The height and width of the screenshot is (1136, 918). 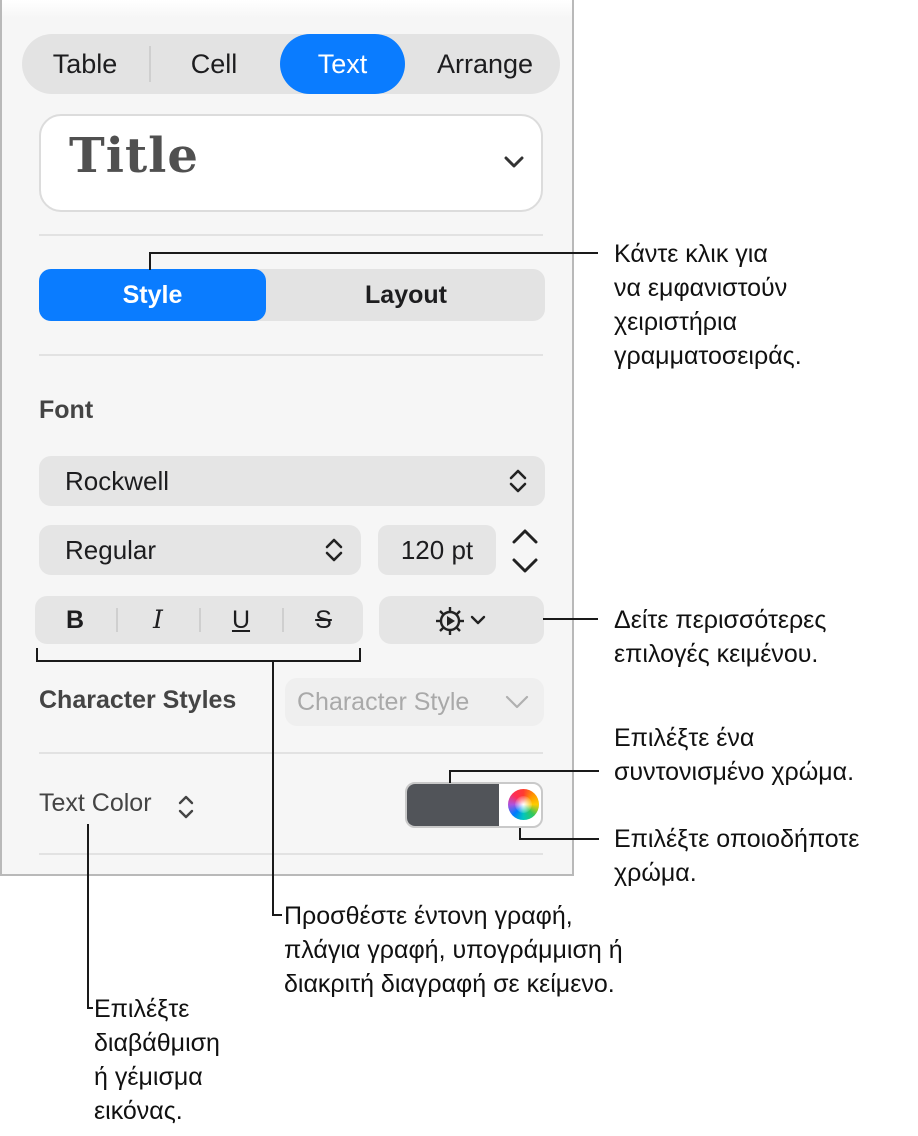 What do you see at coordinates (66, 410) in the screenshot?
I see `font-section-label: Font` at bounding box center [66, 410].